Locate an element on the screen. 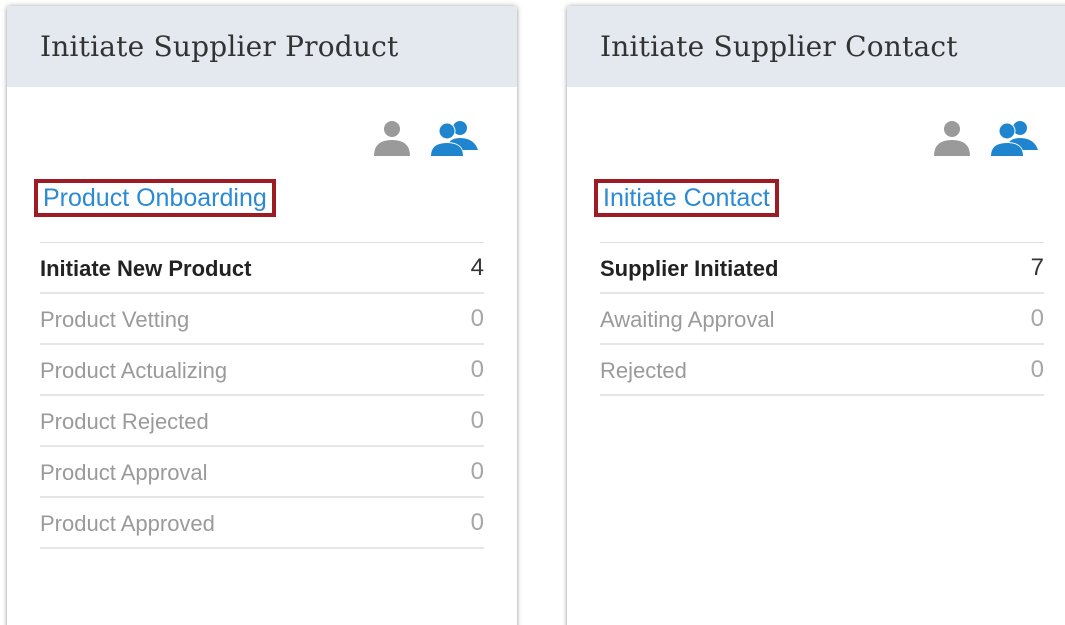 This screenshot has width=1065, height=625. list-item: Product Actualizing 0 is located at coordinates (262, 370).